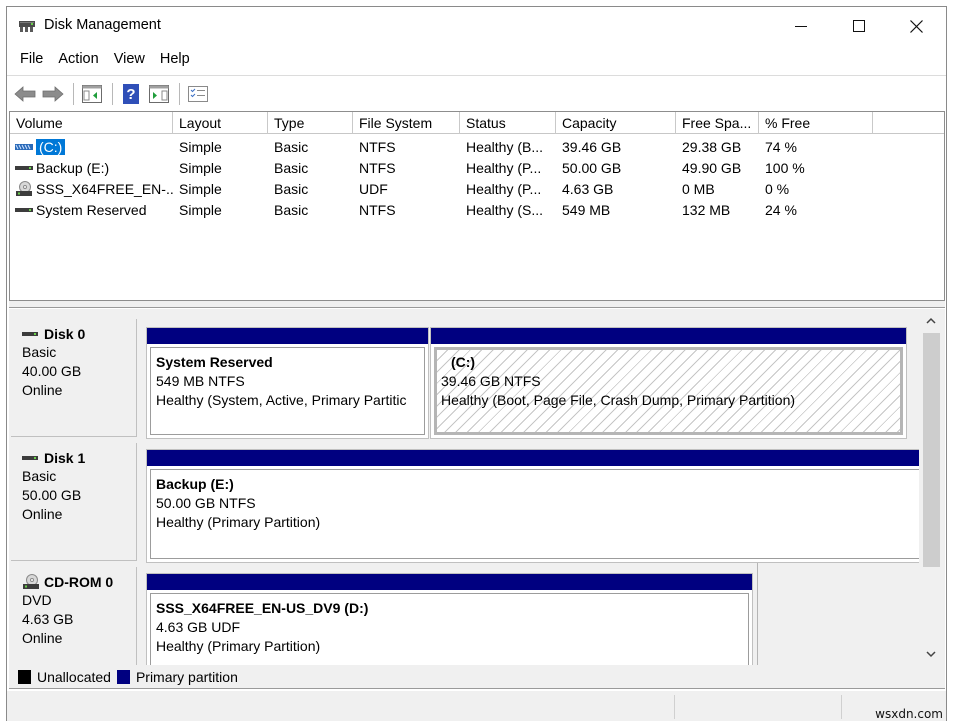  I want to click on close-icon, so click(916, 26).